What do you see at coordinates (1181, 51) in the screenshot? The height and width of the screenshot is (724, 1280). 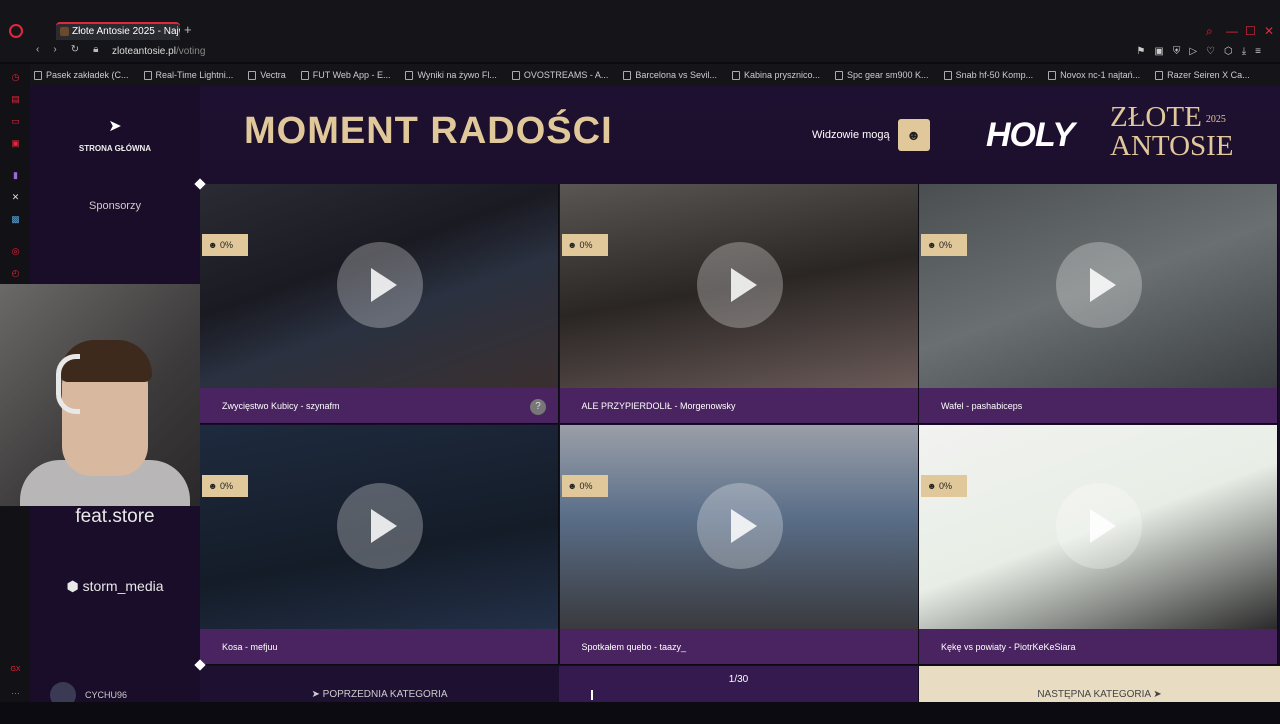 I see `shield-icon: ⛨` at bounding box center [1181, 51].